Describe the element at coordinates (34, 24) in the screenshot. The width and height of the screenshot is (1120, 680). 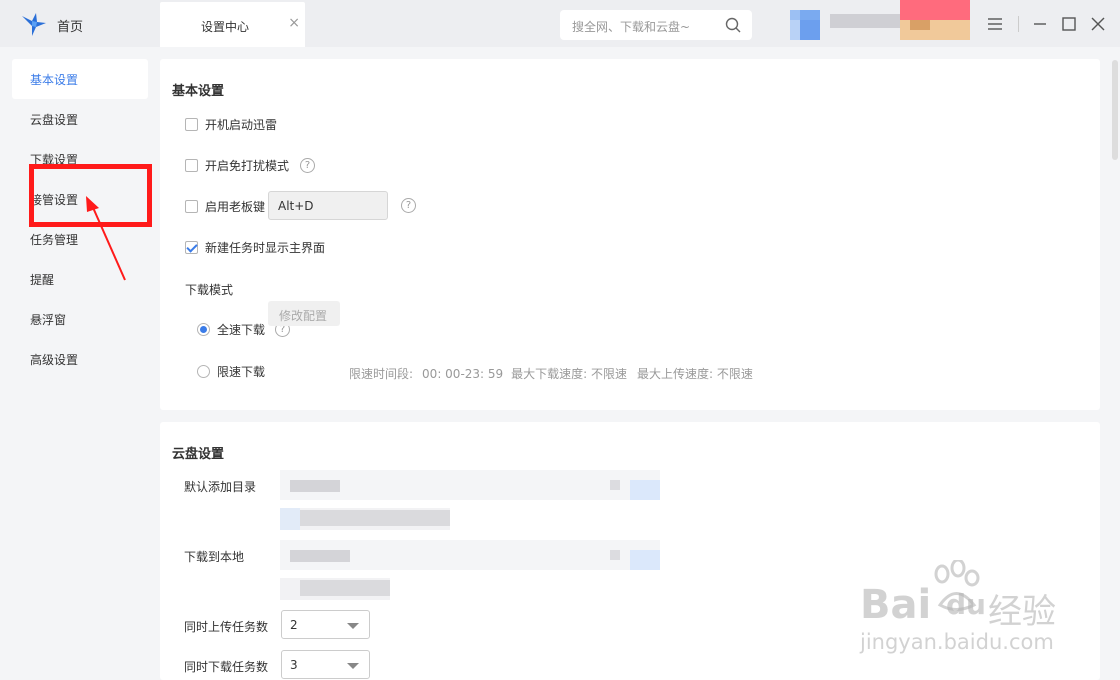
I see `xunlei-bird-icon` at that location.